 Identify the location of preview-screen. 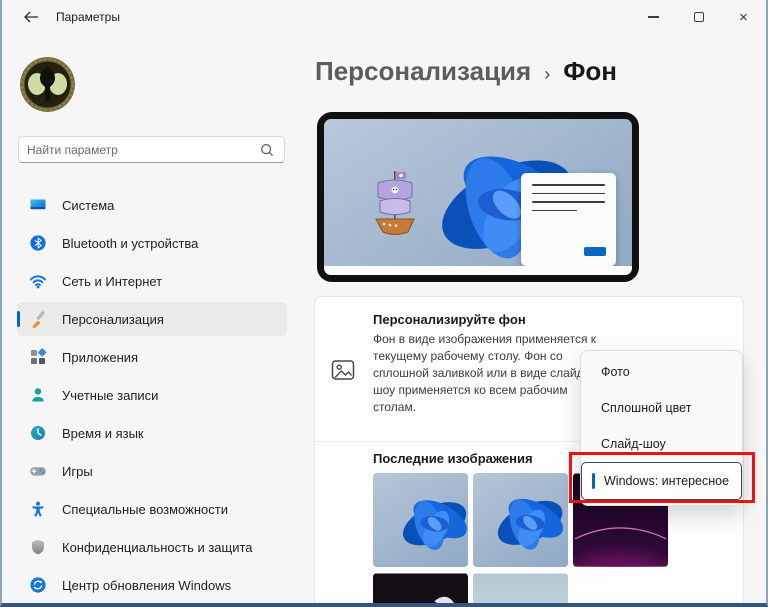
(478, 197).